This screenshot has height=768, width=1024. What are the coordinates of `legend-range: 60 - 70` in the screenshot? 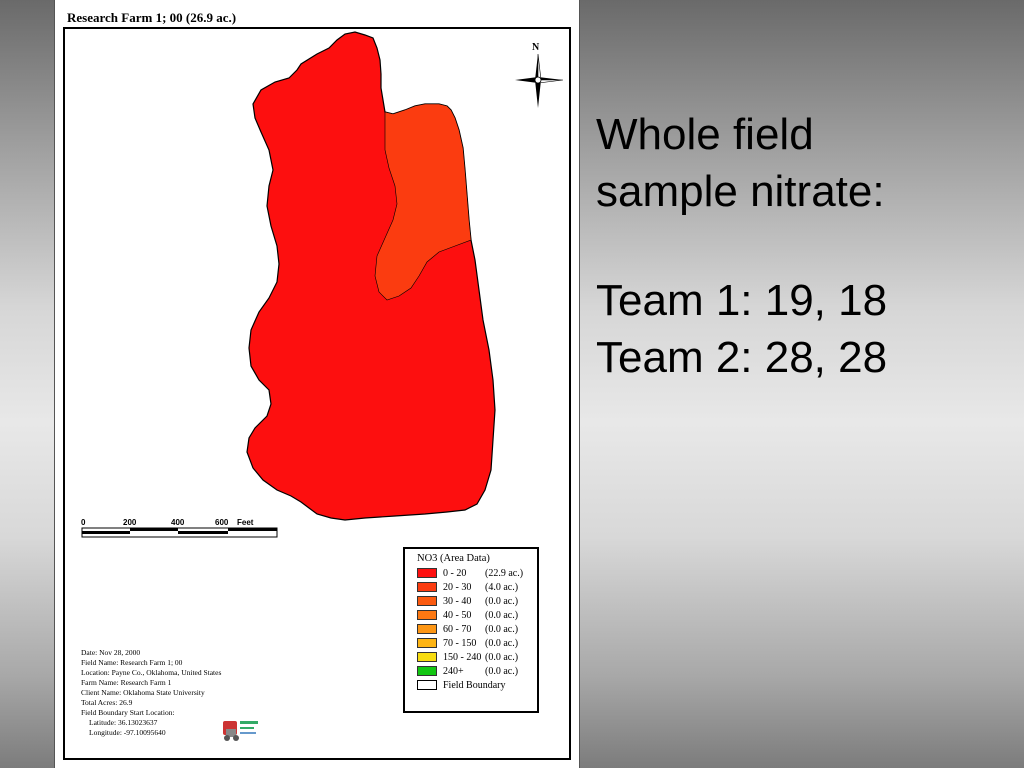 It's located at (457, 629).